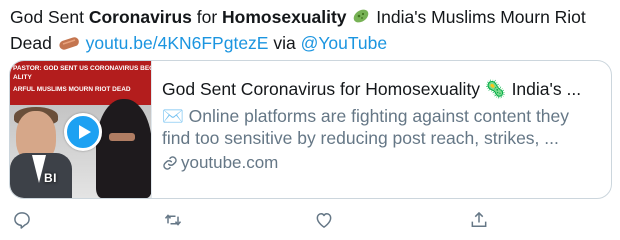 The width and height of the screenshot is (620, 240). What do you see at coordinates (50, 178) in the screenshot?
I see `thumbnail-watermark: BI` at bounding box center [50, 178].